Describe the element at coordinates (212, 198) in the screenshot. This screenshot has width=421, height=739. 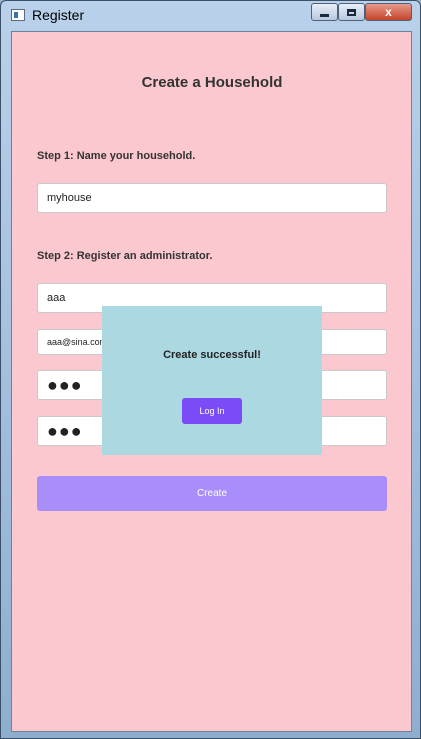
I see `household-name-input: myhouse` at that location.